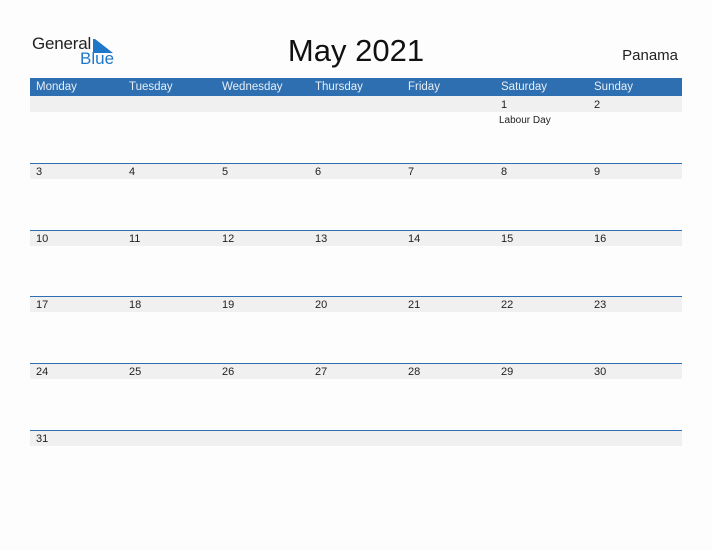  I want to click on weekday-thursday: Thursday, so click(339, 87).